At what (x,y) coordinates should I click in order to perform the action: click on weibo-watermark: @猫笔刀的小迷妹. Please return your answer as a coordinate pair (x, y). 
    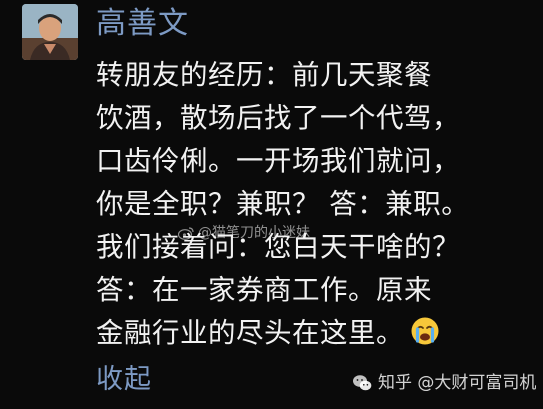
    Looking at the image, I should click on (244, 233).